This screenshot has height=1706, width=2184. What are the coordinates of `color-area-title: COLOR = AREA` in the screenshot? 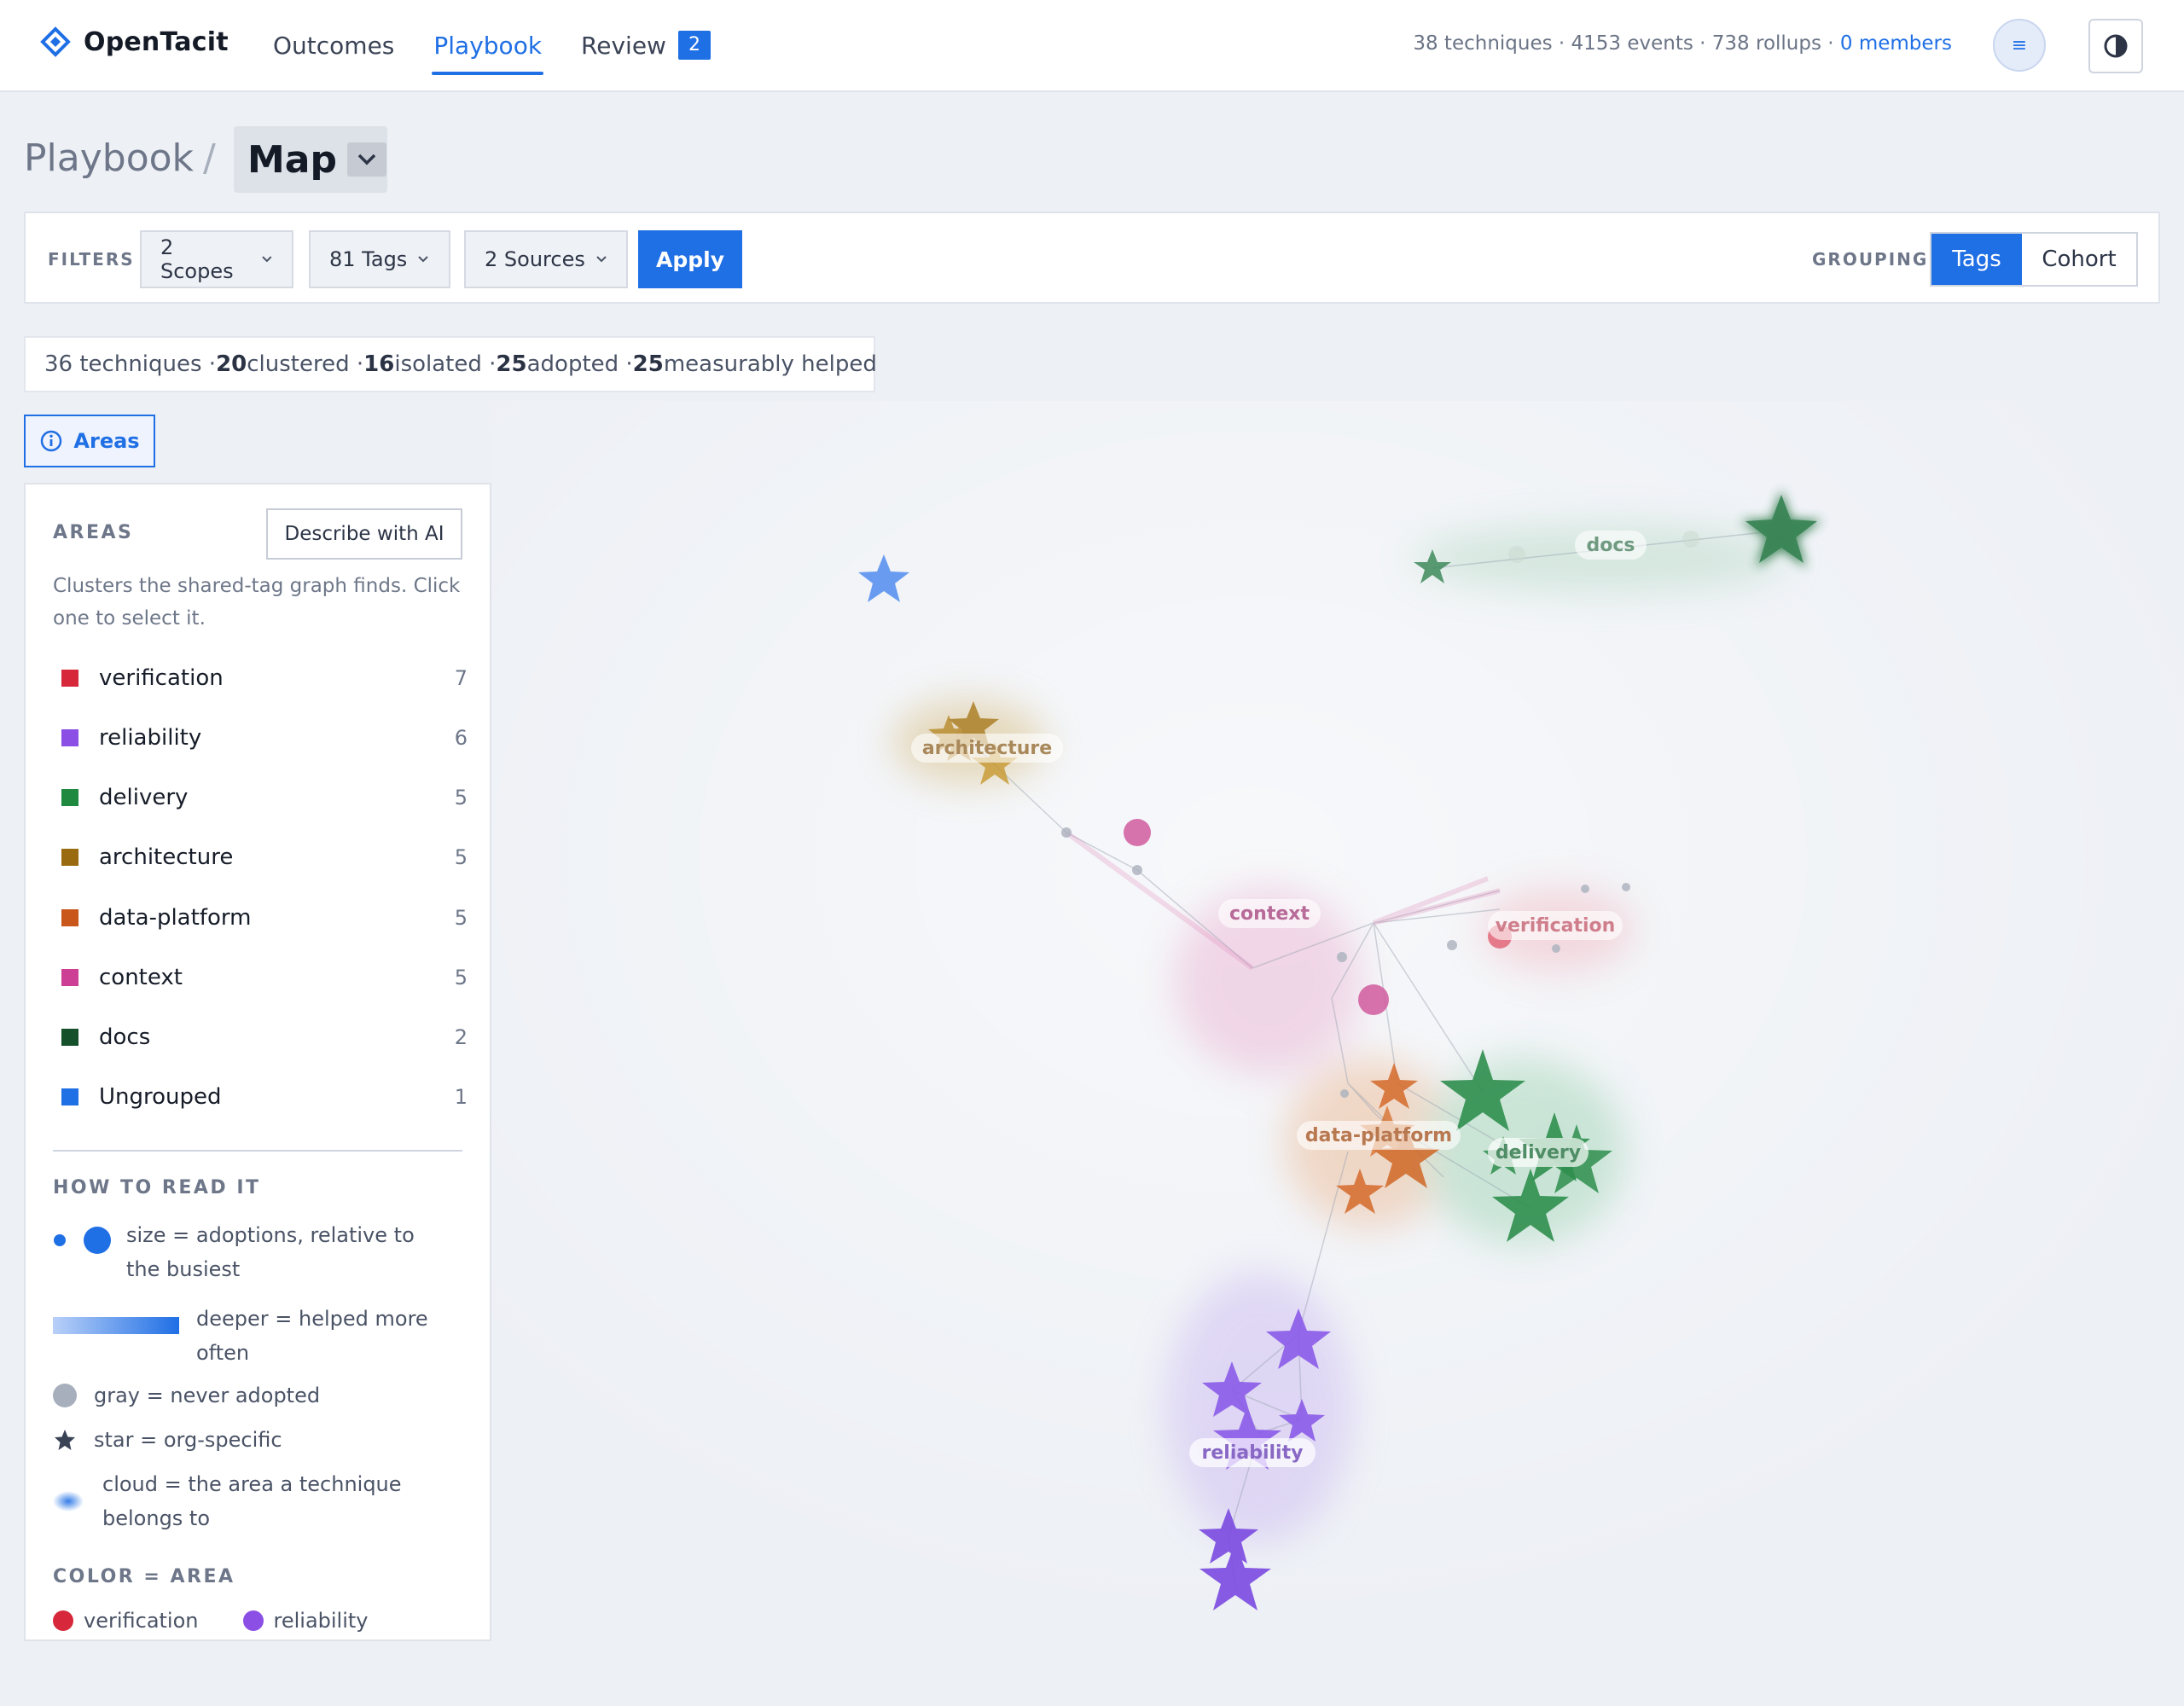 It's located at (144, 1576).